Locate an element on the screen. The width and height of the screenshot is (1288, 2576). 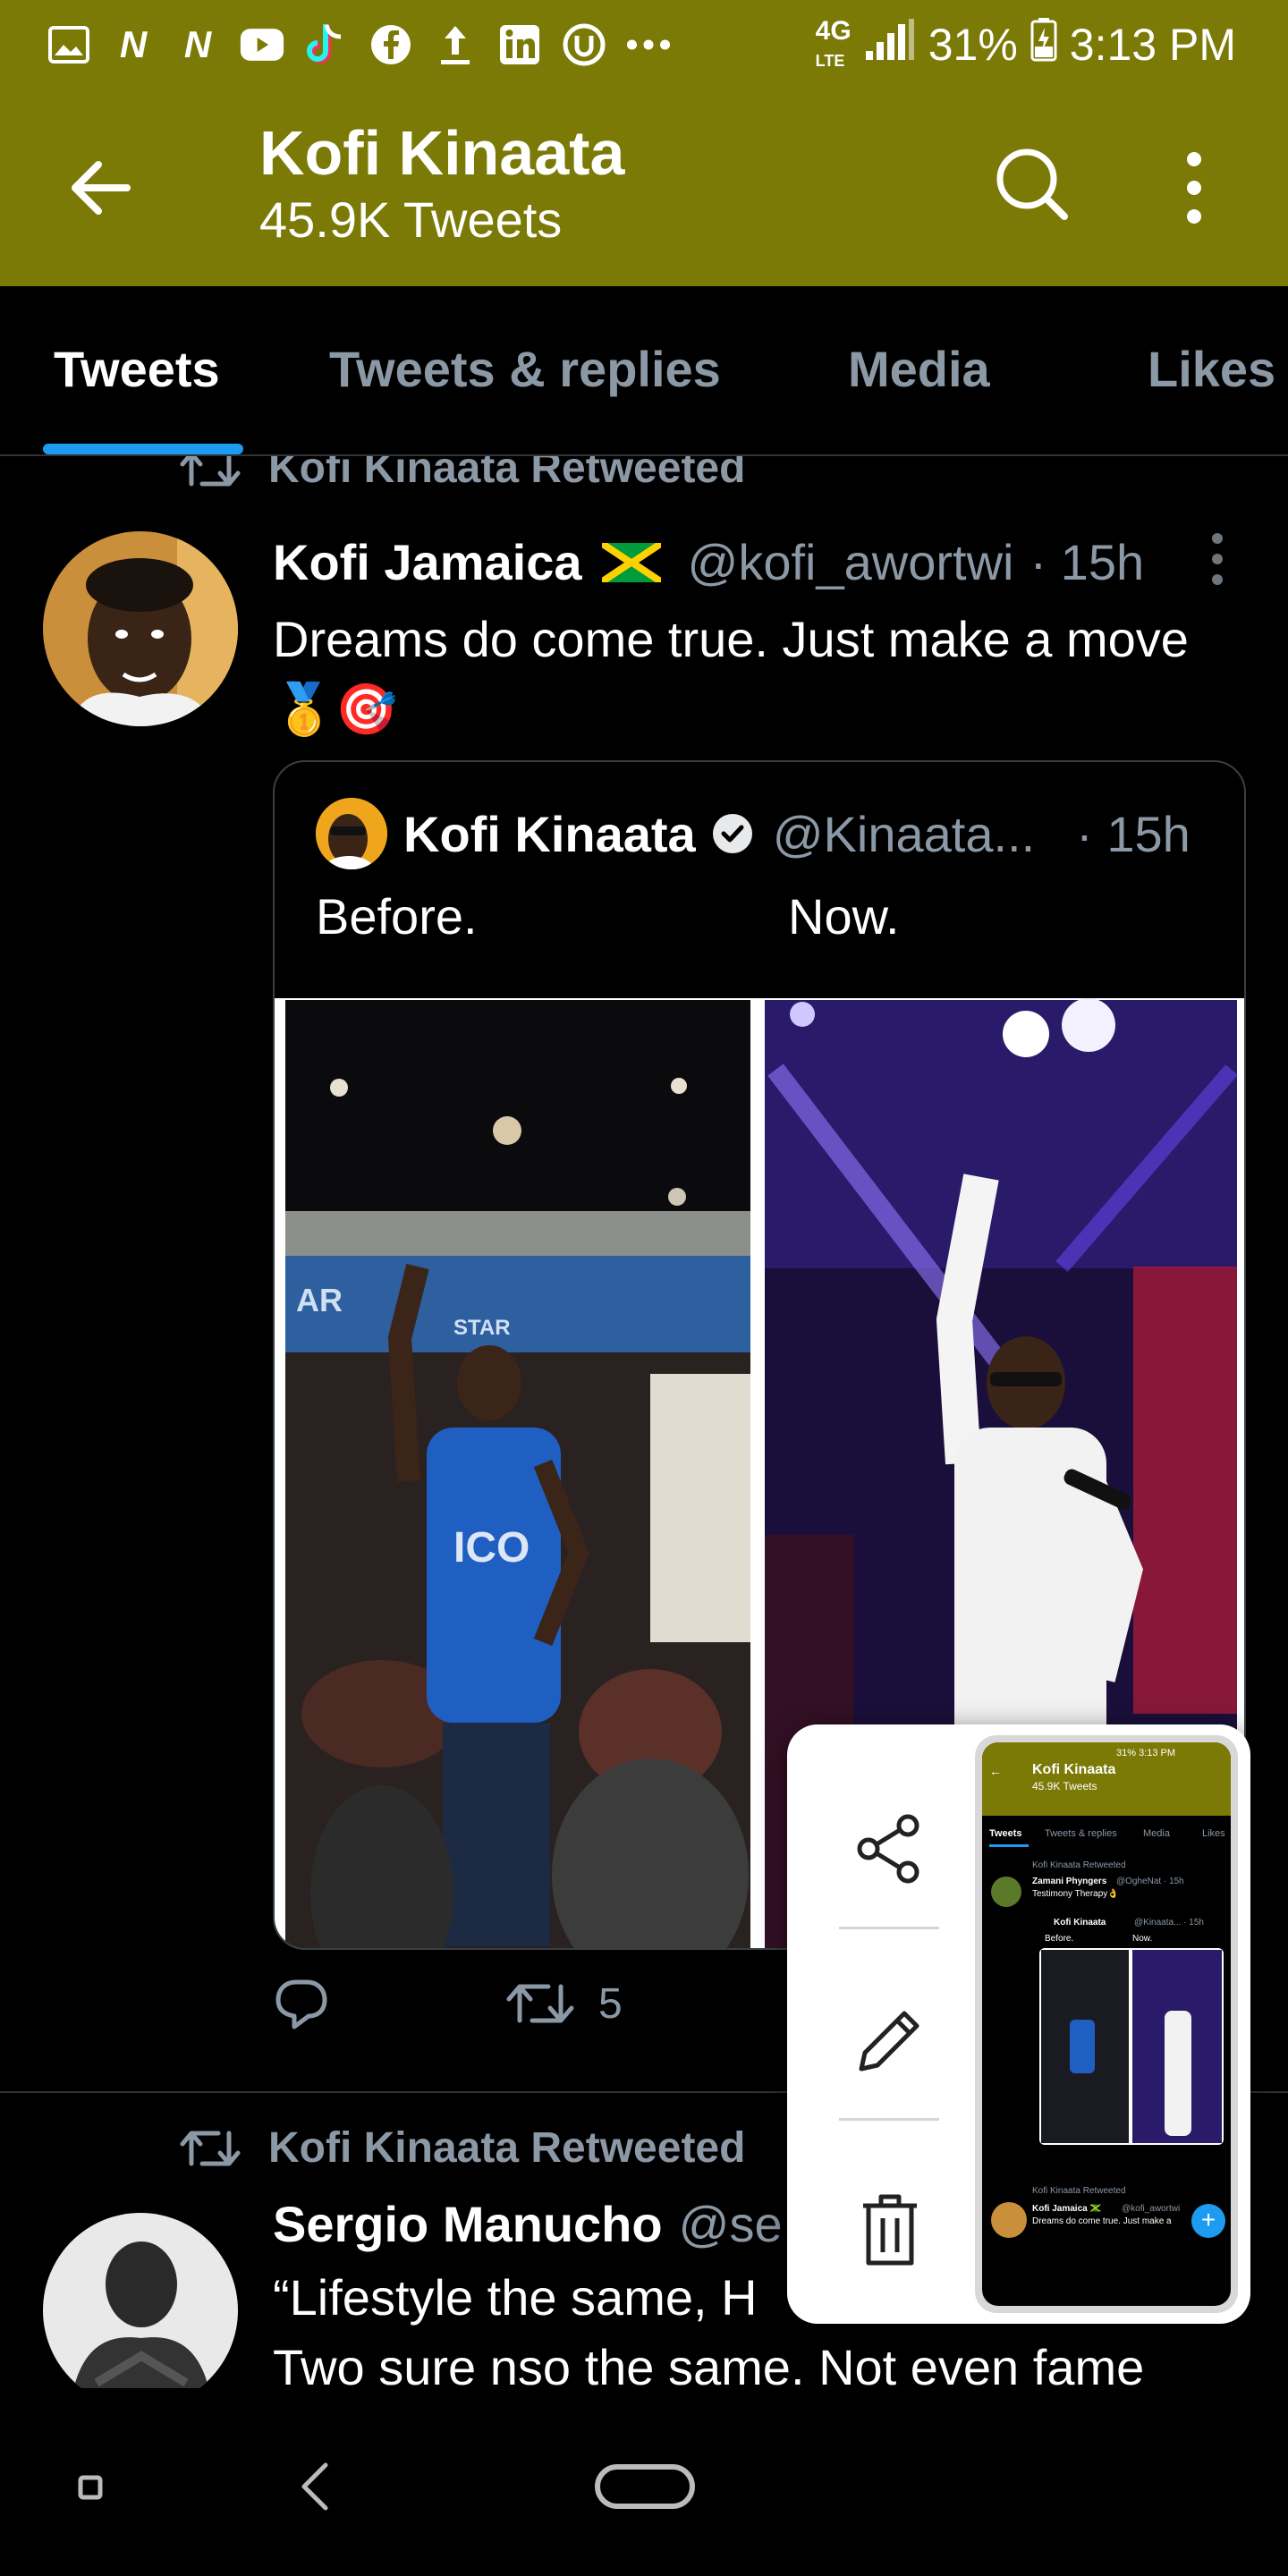
more-options-button is located at coordinates (1194, 188).